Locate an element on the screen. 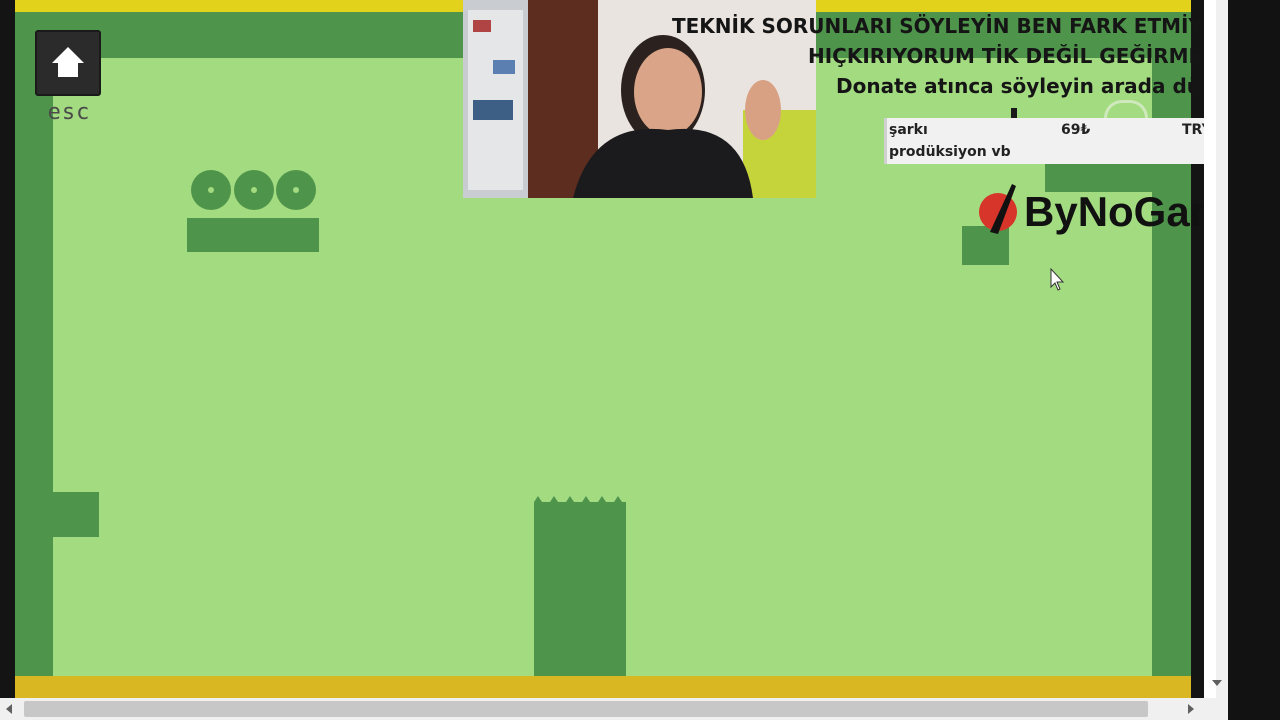  esc-label: esc is located at coordinates (69, 112).